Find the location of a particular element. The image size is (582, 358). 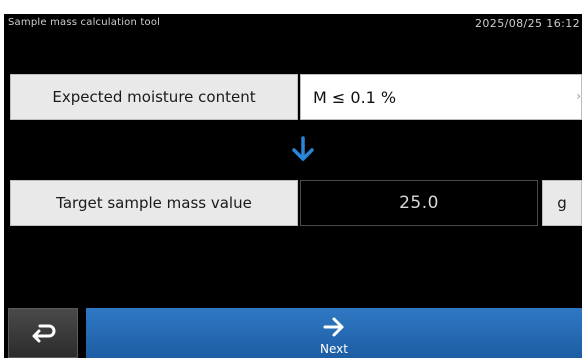

status-datetime: 2025/08/25 16:12 is located at coordinates (527, 23).